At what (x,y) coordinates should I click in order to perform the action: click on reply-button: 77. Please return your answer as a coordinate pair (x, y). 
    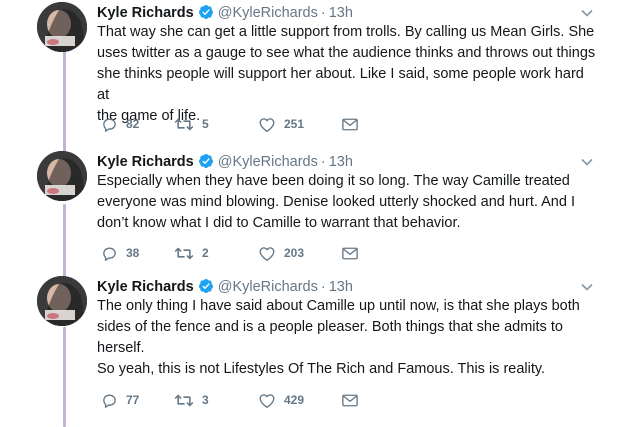
    Looking at the image, I should click on (120, 400).